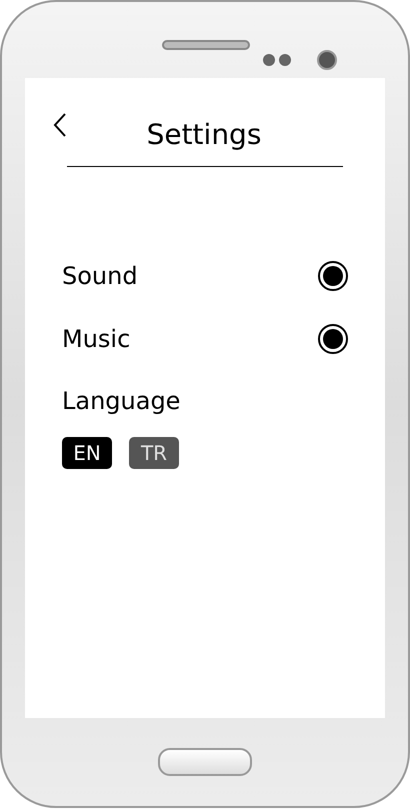 This screenshot has width=410, height=810. What do you see at coordinates (205, 762) in the screenshot?
I see `home-button` at bounding box center [205, 762].